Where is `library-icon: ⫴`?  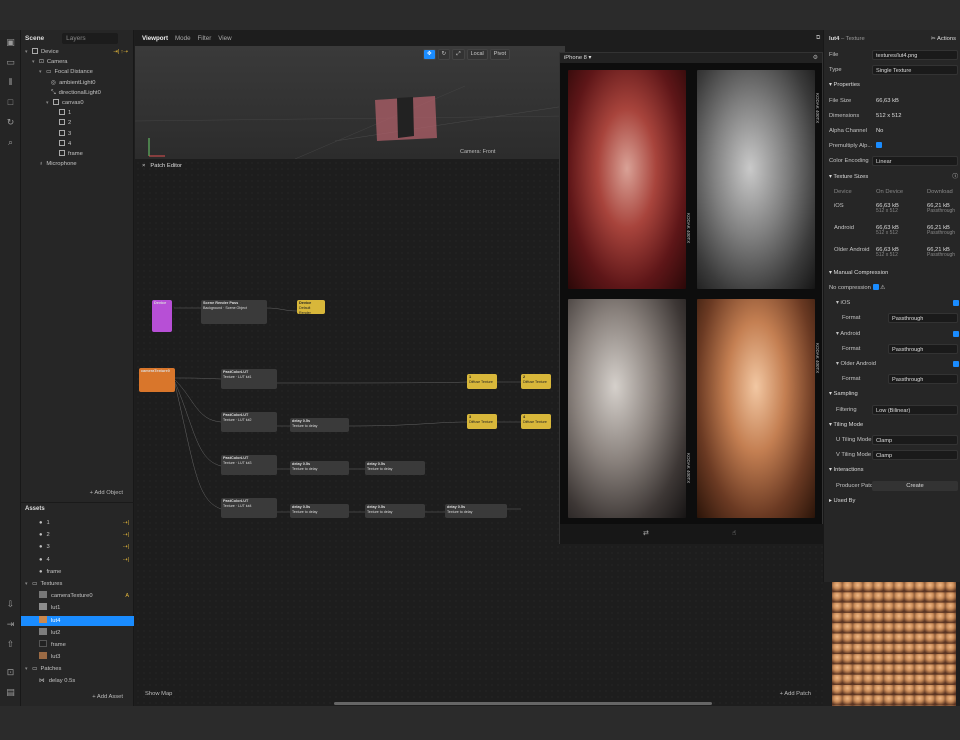 library-icon: ⫴ is located at coordinates (10, 82).